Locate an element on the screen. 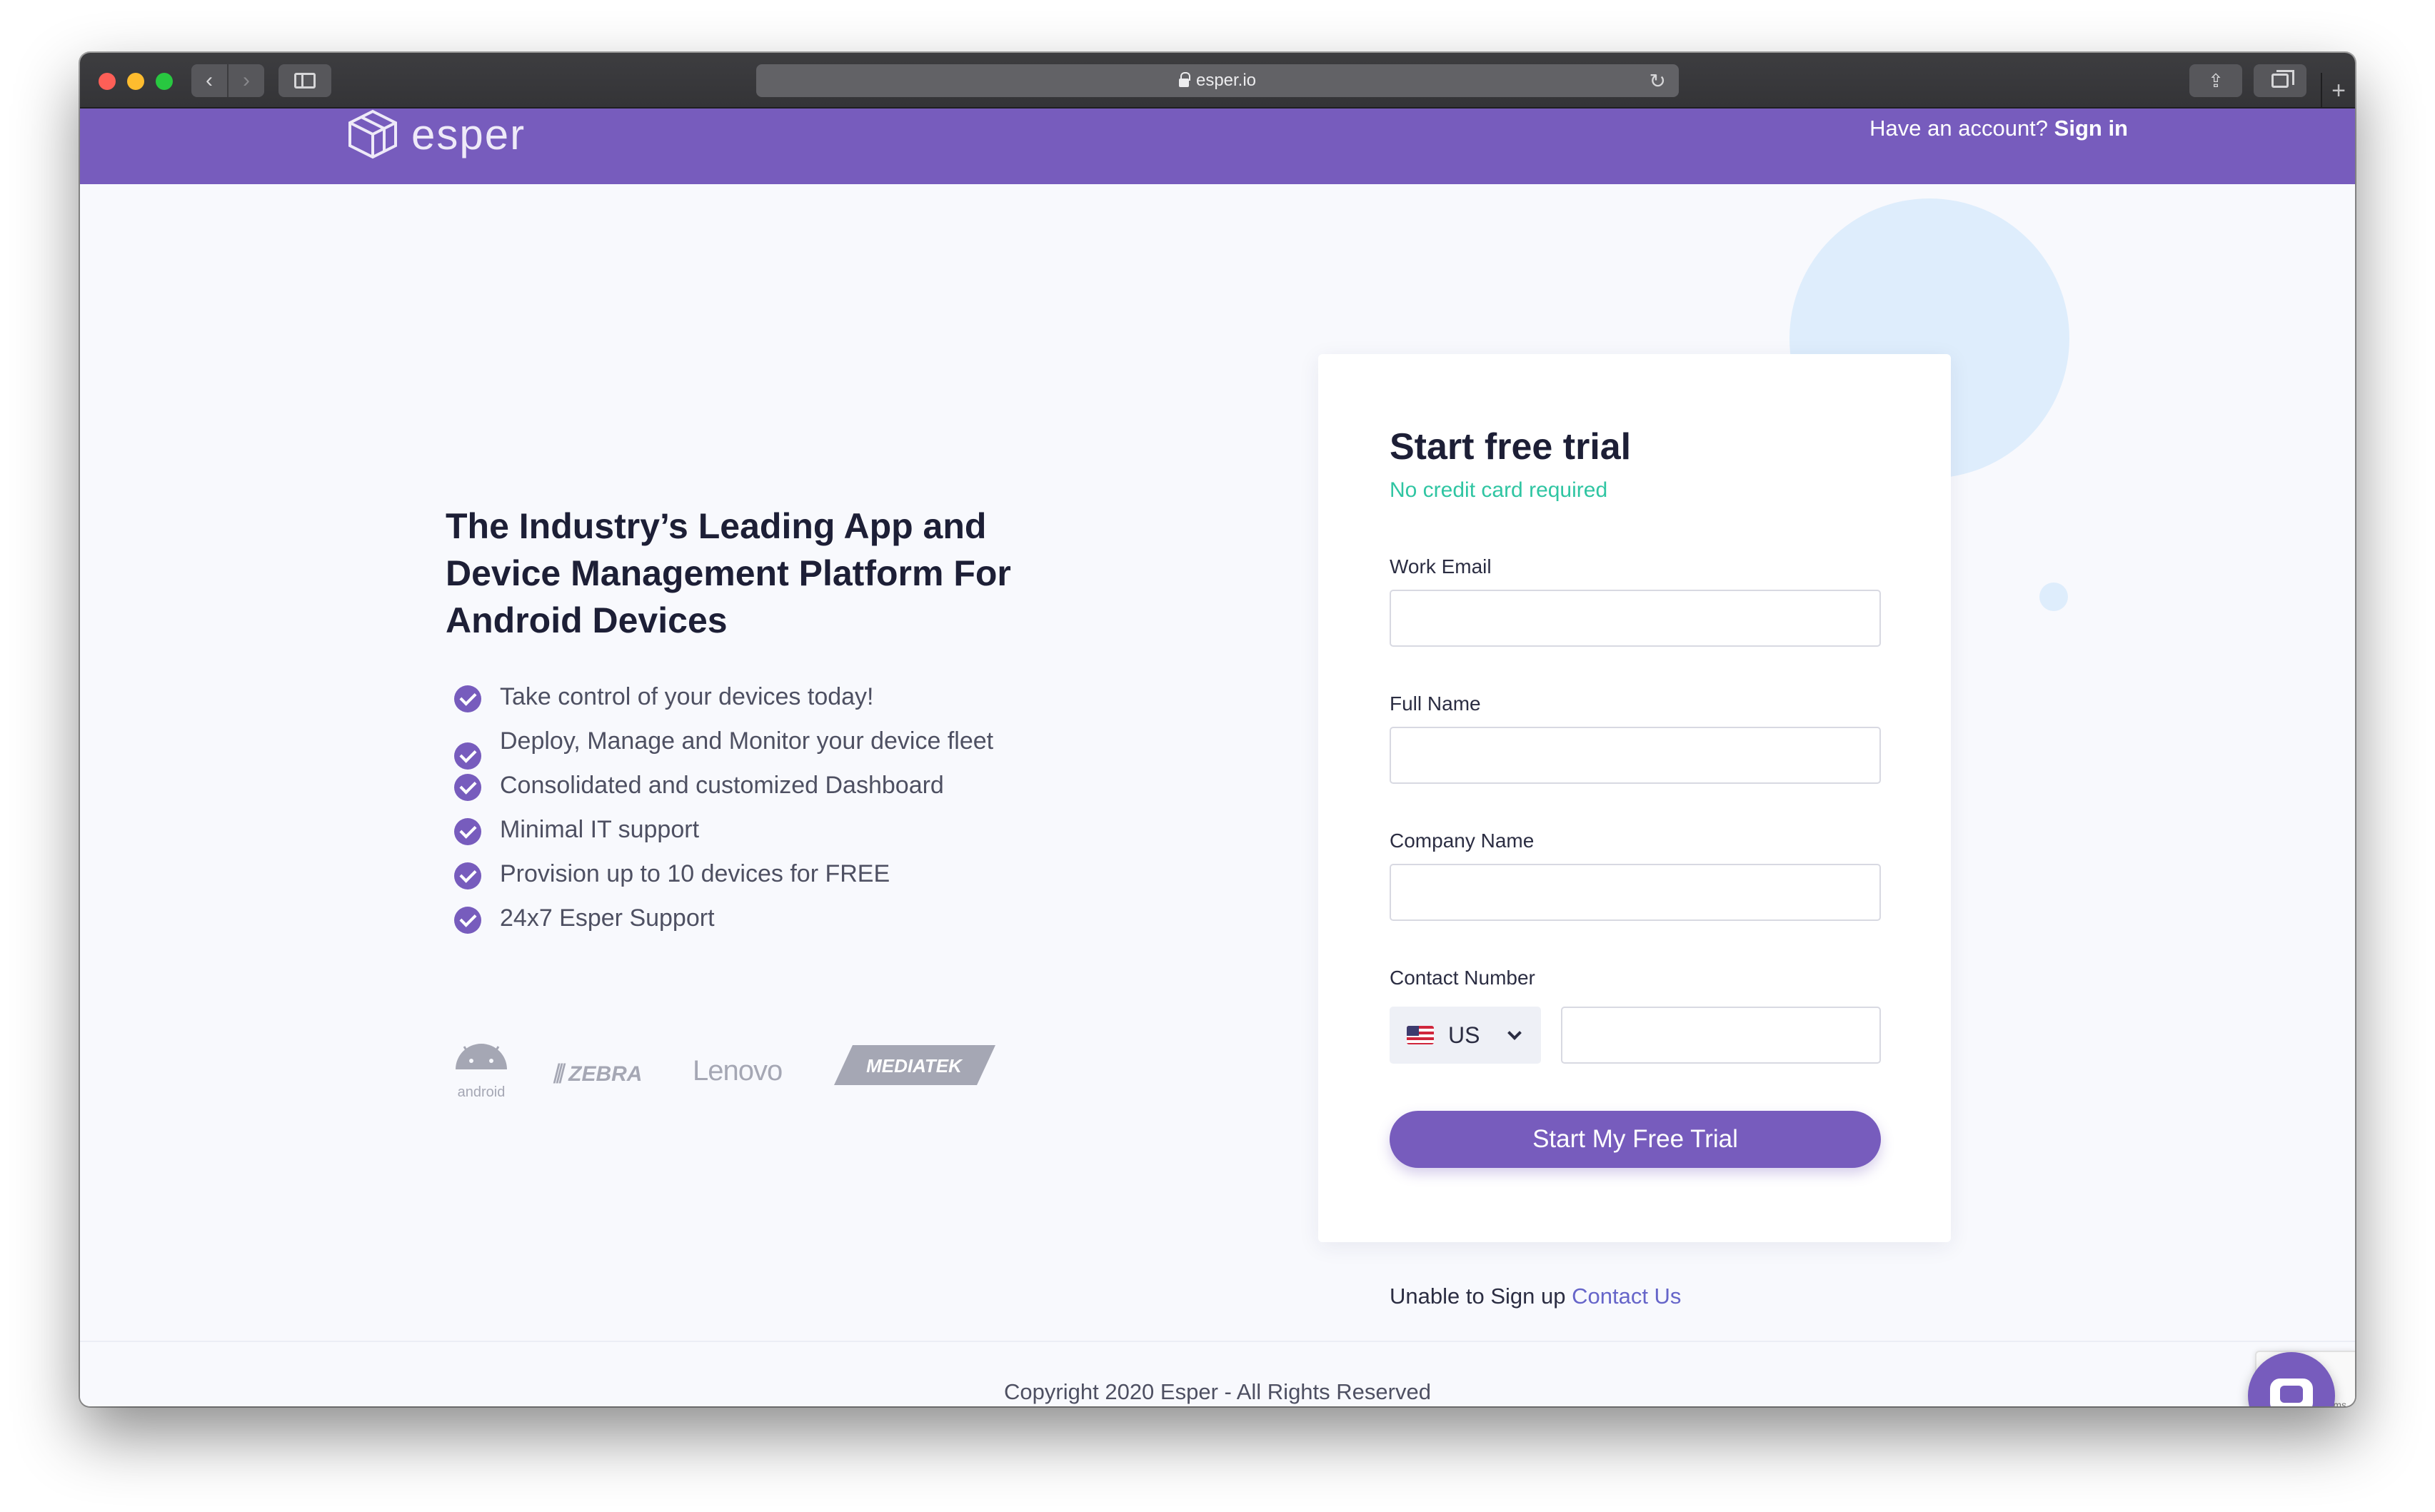 The height and width of the screenshot is (1512, 2435). new-tab-button: + is located at coordinates (2338, 91).